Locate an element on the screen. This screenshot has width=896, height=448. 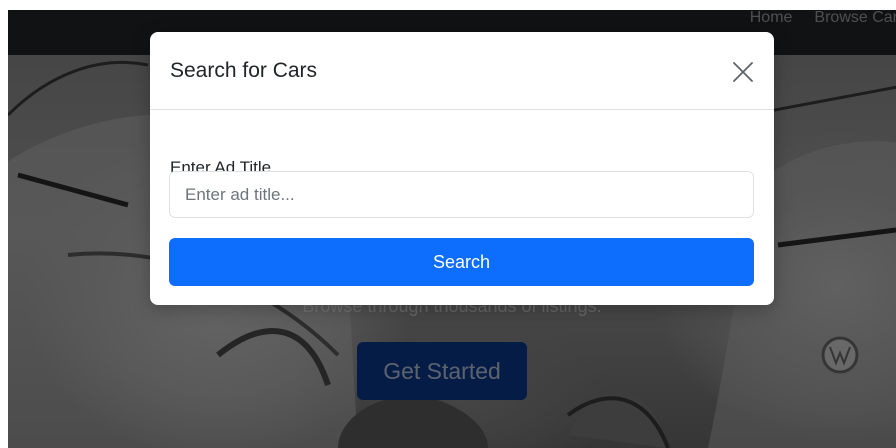
modal-header: Search for Cars is located at coordinates (462, 71).